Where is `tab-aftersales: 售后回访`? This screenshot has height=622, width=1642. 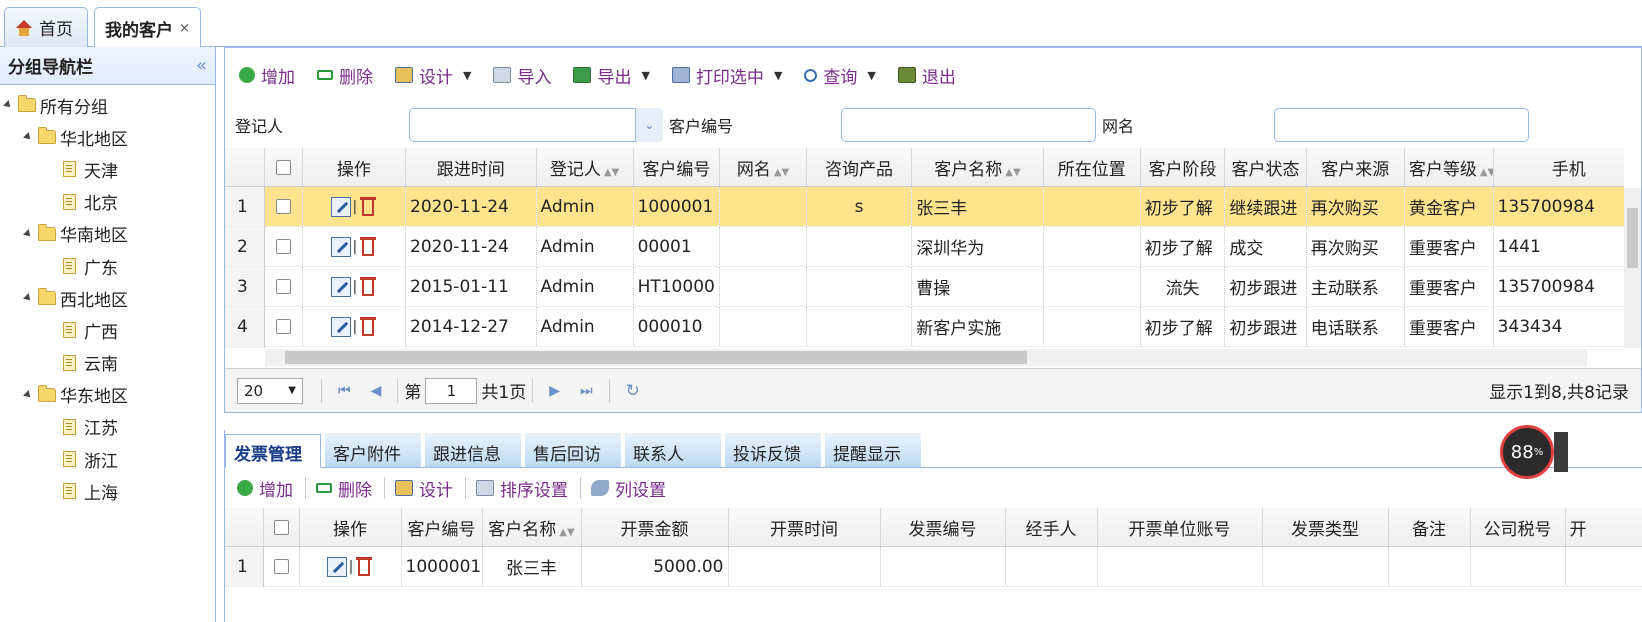 tab-aftersales: 售后回访 is located at coordinates (573, 450).